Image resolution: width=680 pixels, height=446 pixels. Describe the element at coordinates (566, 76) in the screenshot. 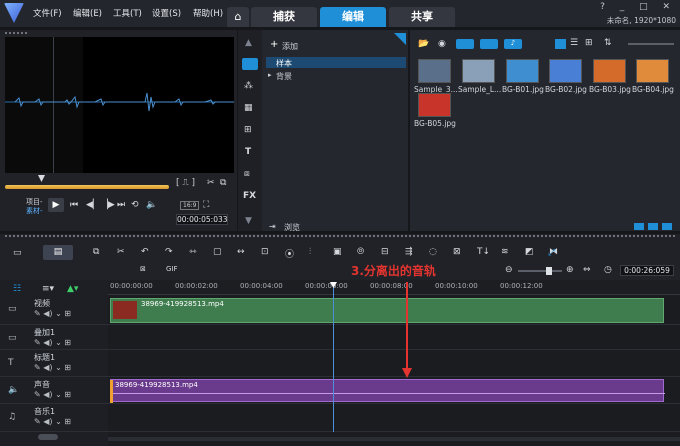

I see `file-item: BG-B02.jpg` at that location.